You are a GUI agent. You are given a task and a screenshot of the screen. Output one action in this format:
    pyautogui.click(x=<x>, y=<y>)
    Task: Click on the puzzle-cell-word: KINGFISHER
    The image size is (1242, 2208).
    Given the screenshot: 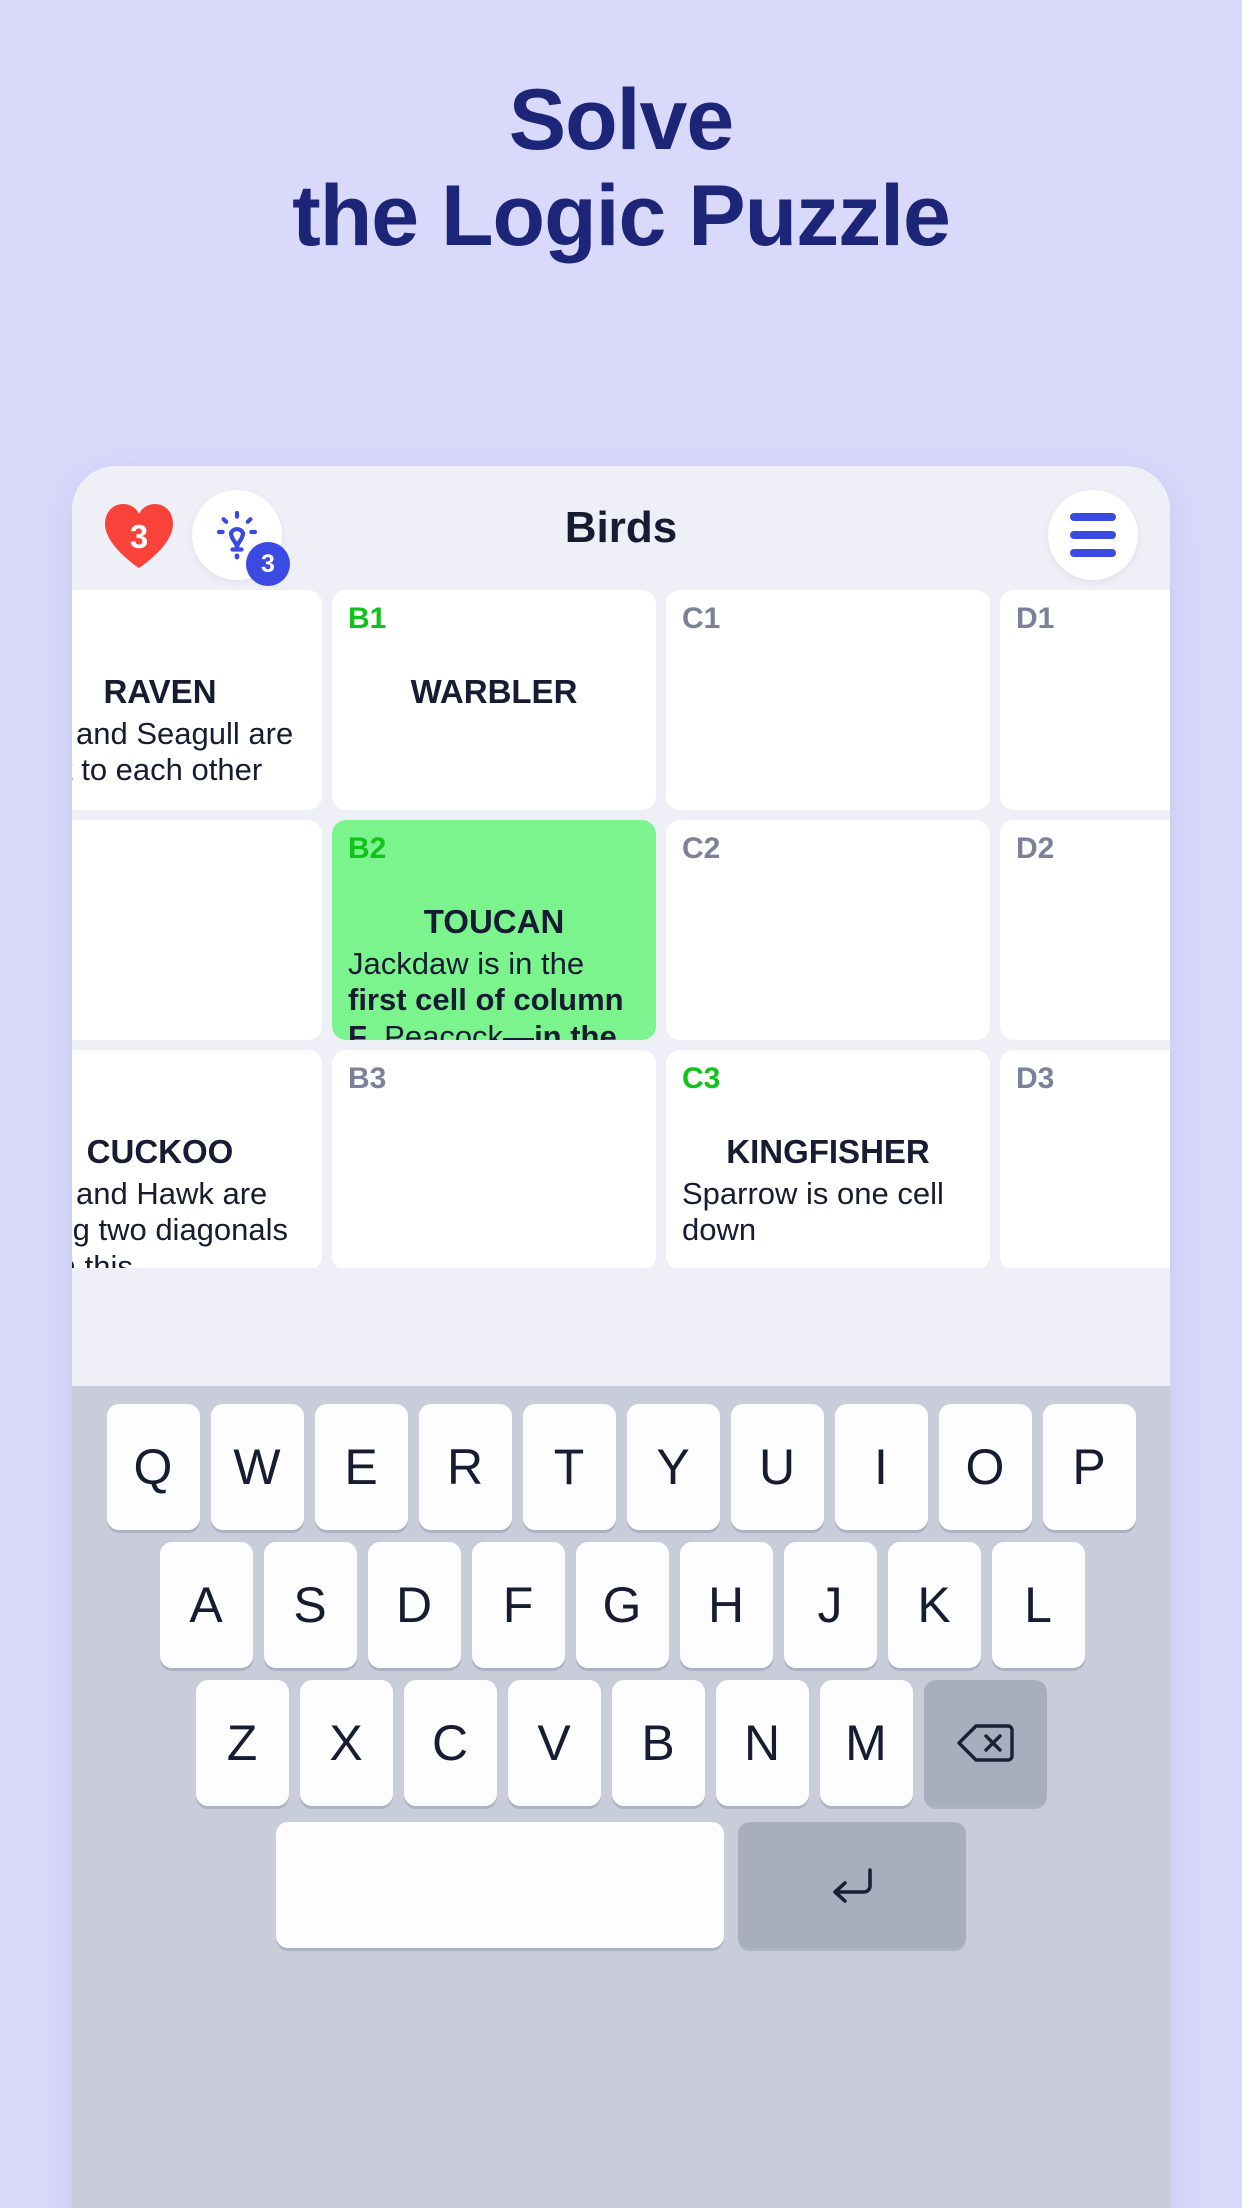 What is the action you would take?
    pyautogui.click(x=828, y=1151)
    